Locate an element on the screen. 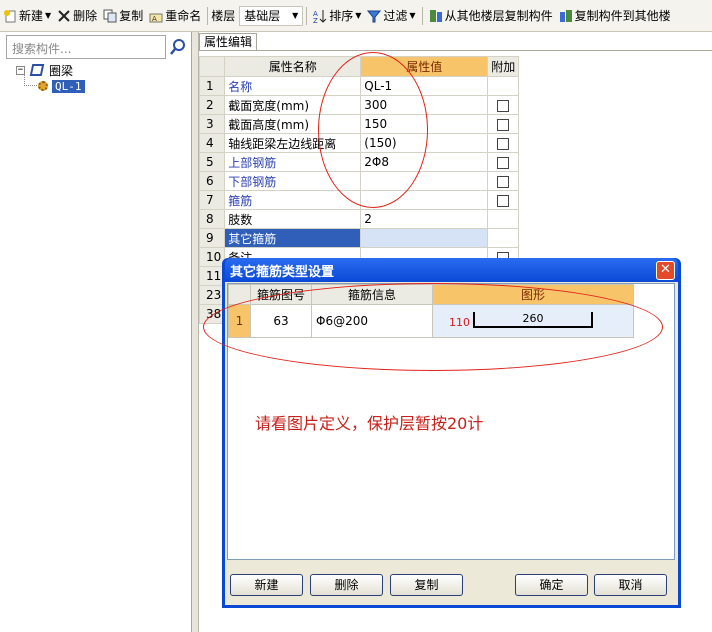  delete-label: 删除 is located at coordinates (85, 16).